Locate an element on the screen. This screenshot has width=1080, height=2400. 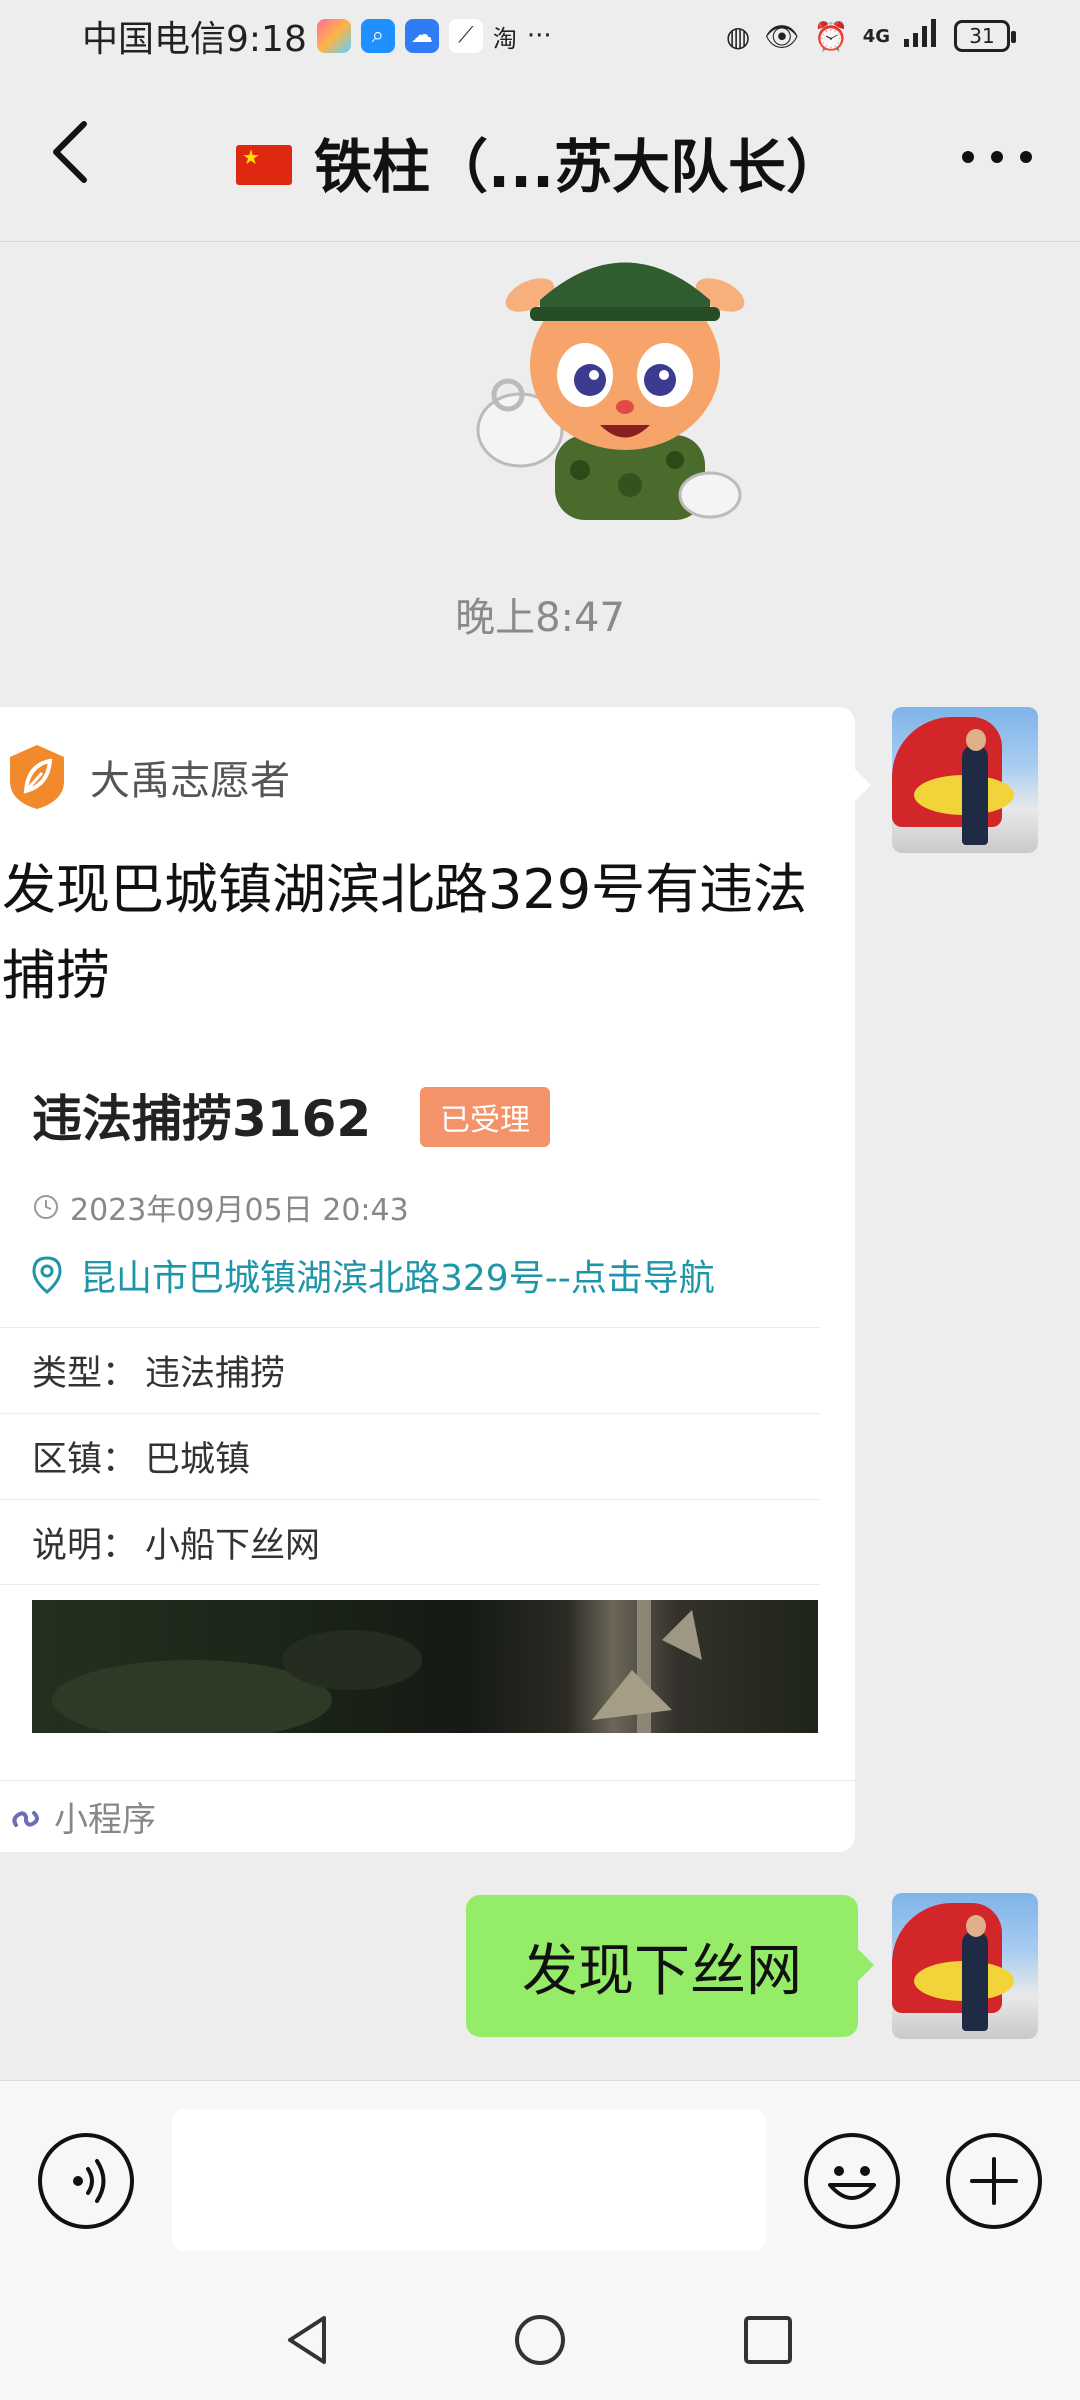
voice-input-button is located at coordinates (86, 2181).